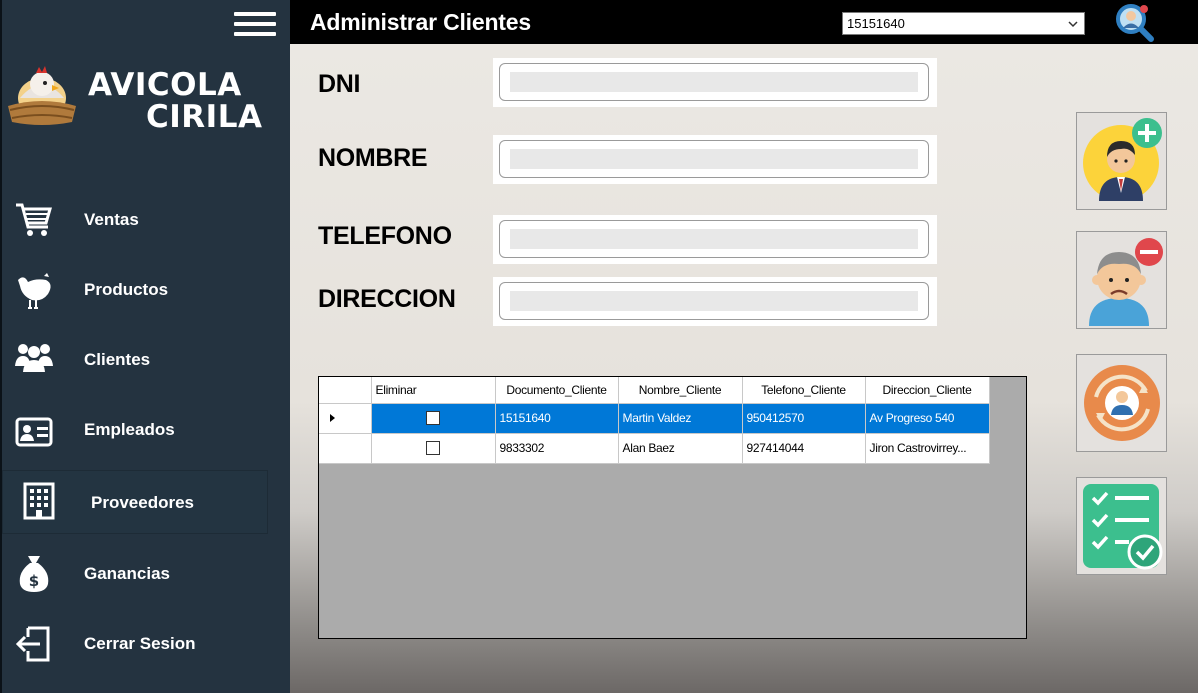  I want to click on money-bag-icon: $, so click(34, 574).